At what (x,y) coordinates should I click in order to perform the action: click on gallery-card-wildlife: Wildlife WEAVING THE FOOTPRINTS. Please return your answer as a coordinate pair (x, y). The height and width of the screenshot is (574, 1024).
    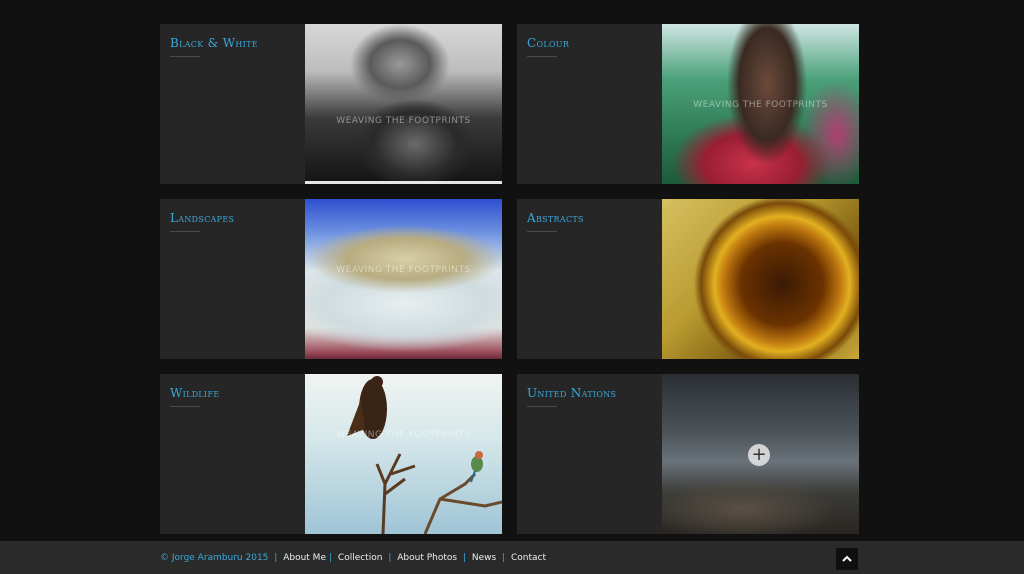
    Looking at the image, I should click on (331, 454).